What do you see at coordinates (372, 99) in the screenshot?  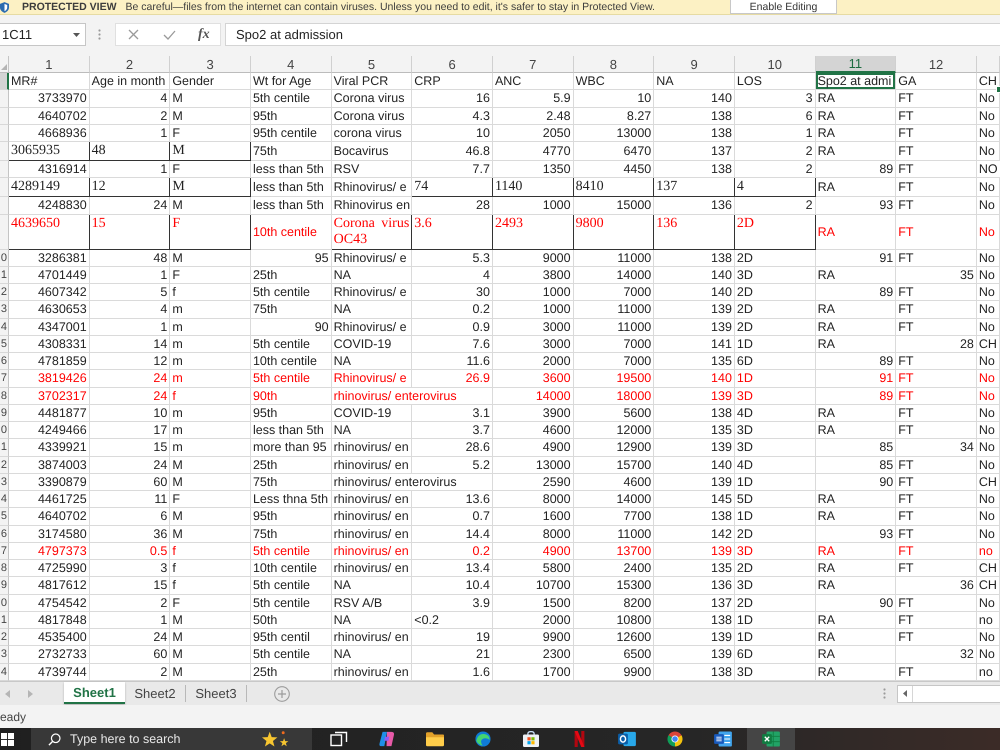 I see `table-cell: Corona virus` at bounding box center [372, 99].